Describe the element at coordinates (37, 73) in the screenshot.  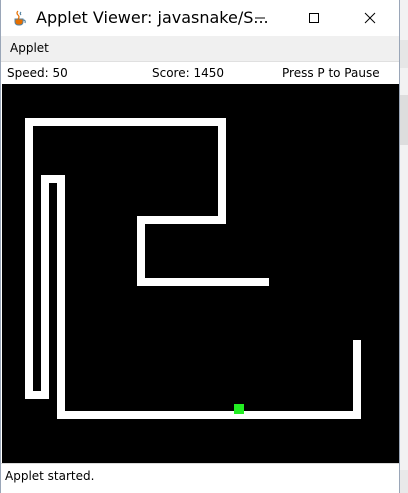
I see `speed-label: Speed: 50` at that location.